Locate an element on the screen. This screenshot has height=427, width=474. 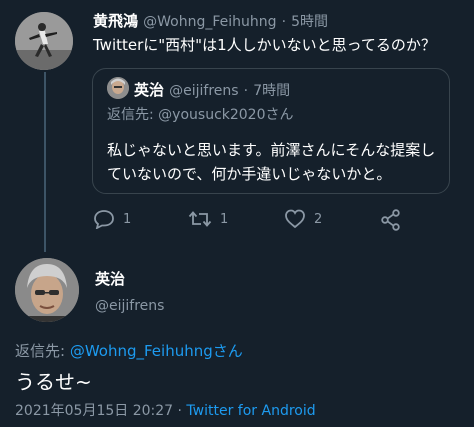
reply-timestamp: 2021年05月15日 20:27 is located at coordinates (94, 411).